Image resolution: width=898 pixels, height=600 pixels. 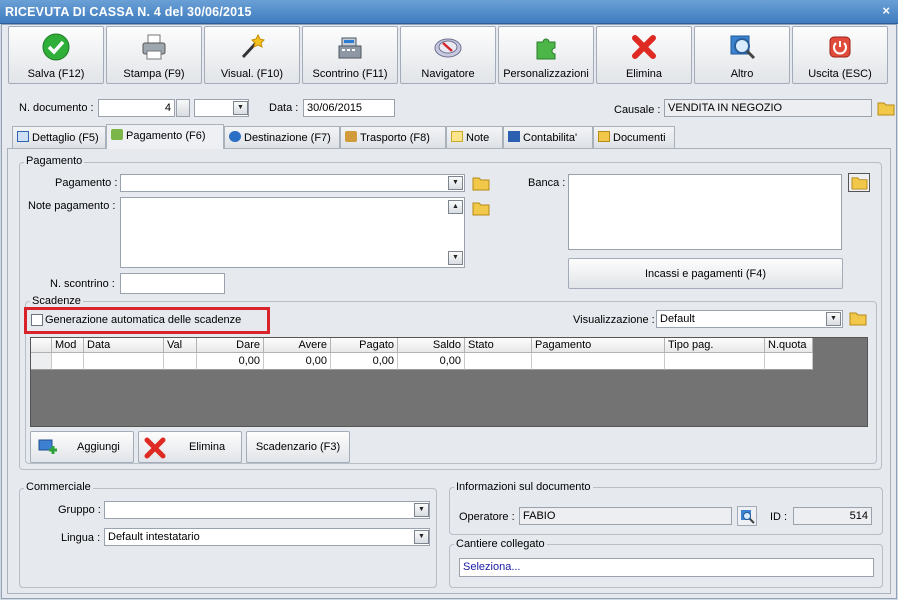 I want to click on col-header: Val, so click(x=180, y=345).